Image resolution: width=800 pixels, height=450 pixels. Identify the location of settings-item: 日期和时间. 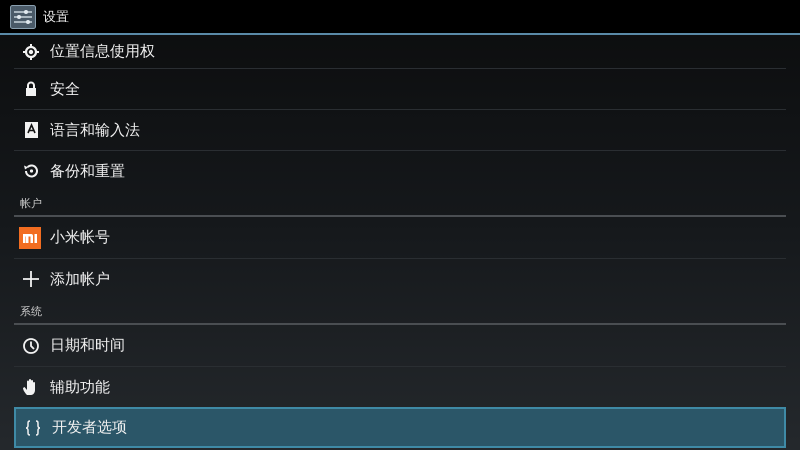
(400, 345).